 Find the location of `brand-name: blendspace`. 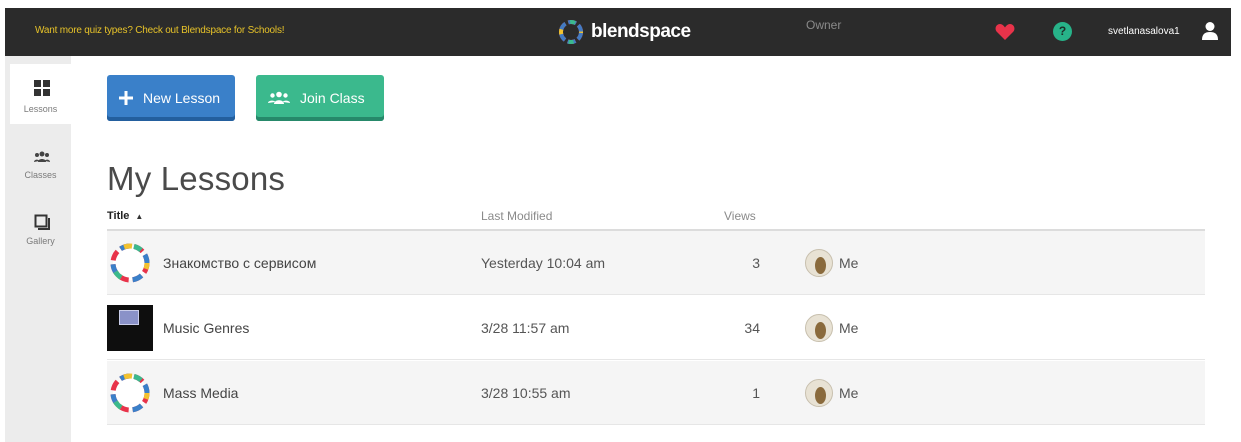

brand-name: blendspace is located at coordinates (641, 31).